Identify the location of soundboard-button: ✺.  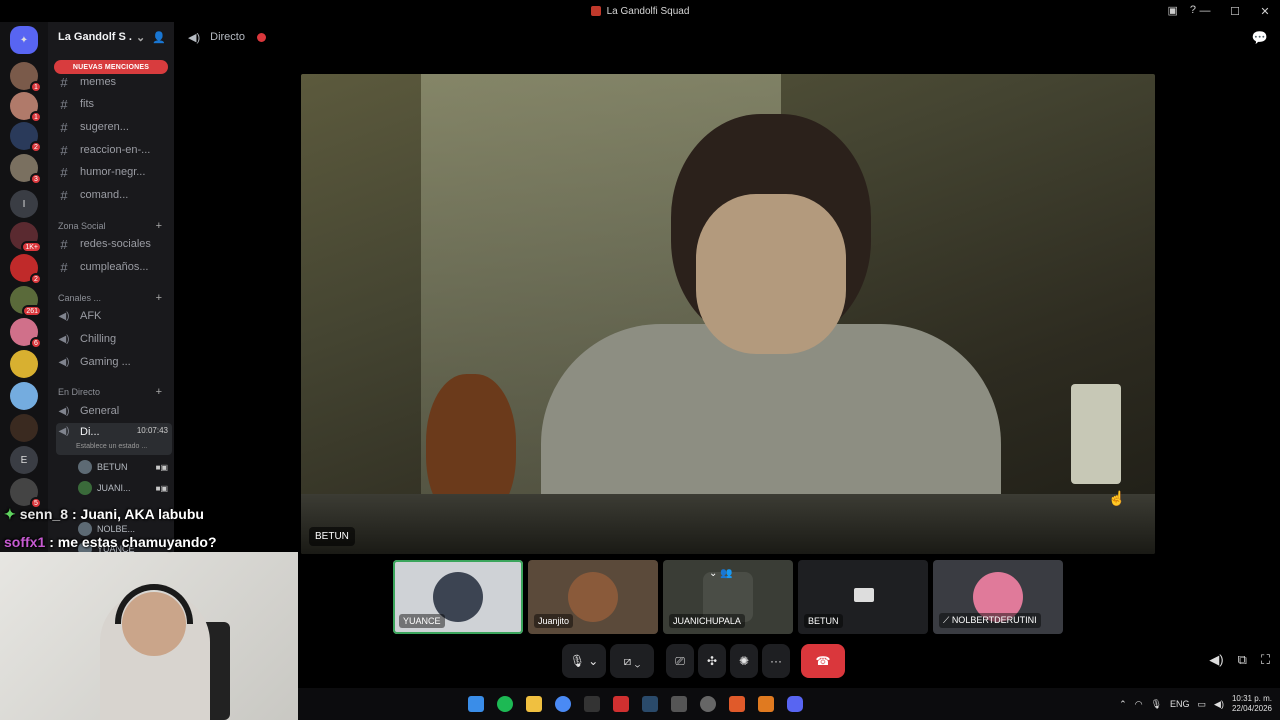
(744, 661).